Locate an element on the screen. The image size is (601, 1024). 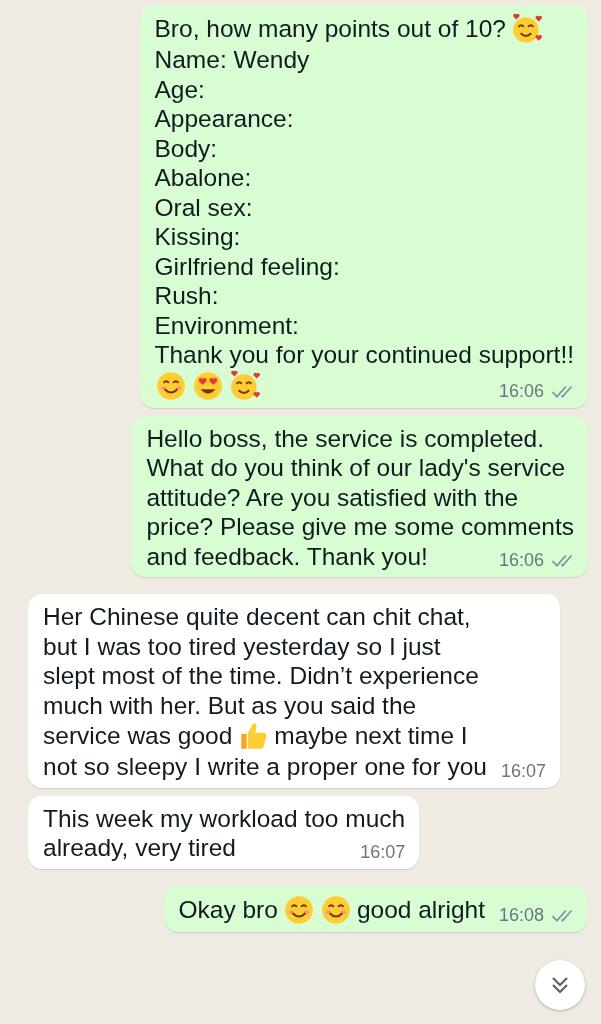
message-text: good alright is located at coordinates (420, 909).